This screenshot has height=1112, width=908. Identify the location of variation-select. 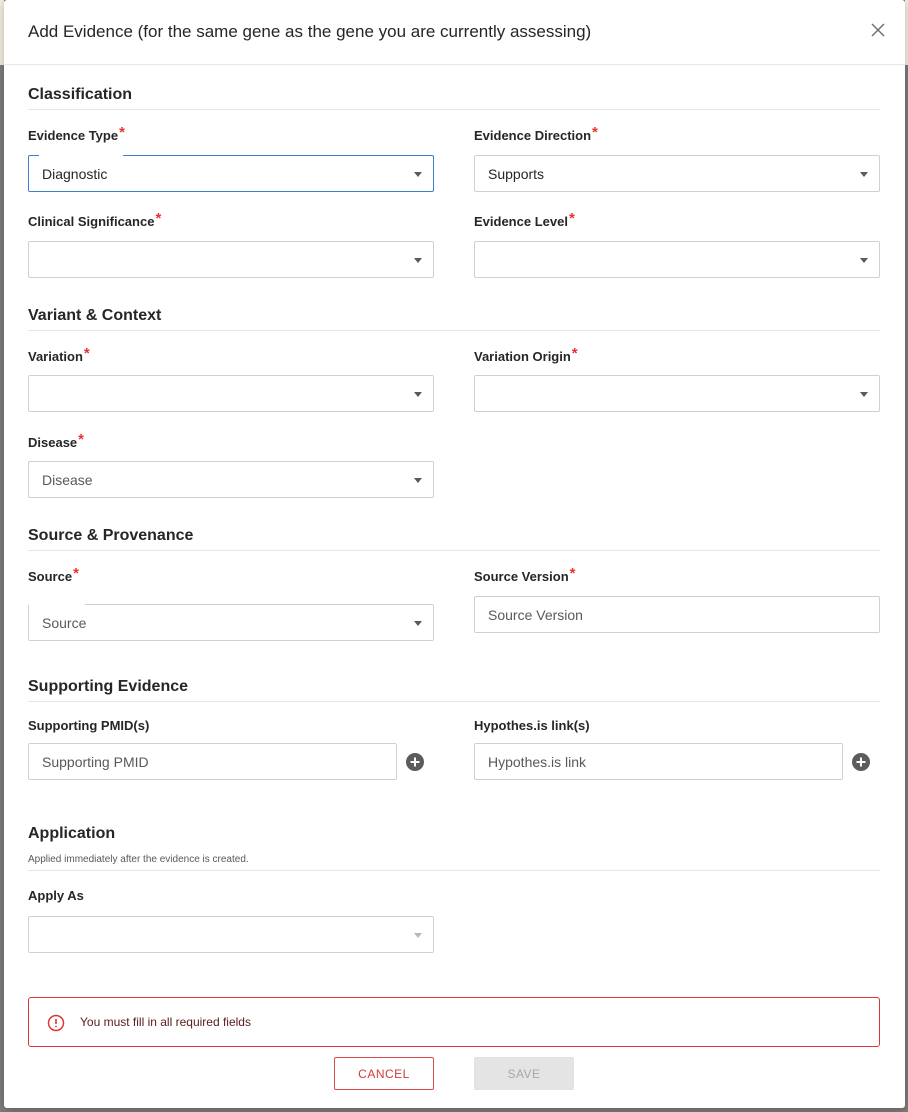
(231, 393).